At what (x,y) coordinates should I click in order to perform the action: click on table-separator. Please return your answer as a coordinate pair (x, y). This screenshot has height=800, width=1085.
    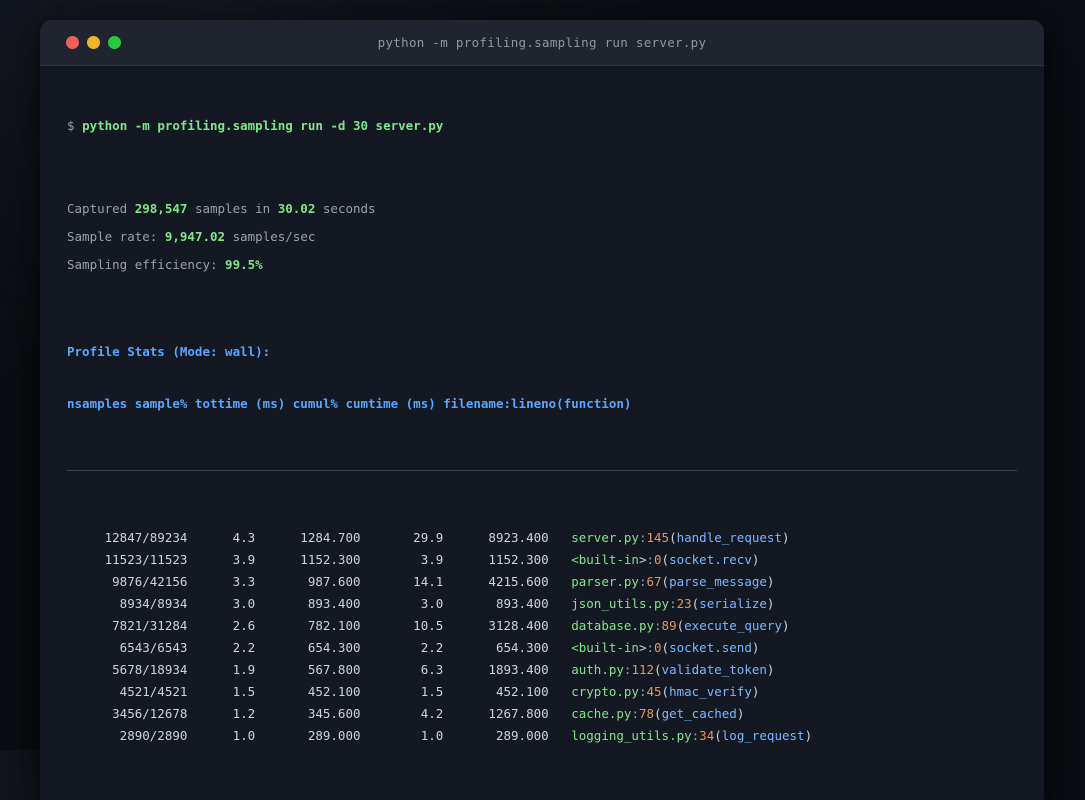
    Looking at the image, I should click on (542, 470).